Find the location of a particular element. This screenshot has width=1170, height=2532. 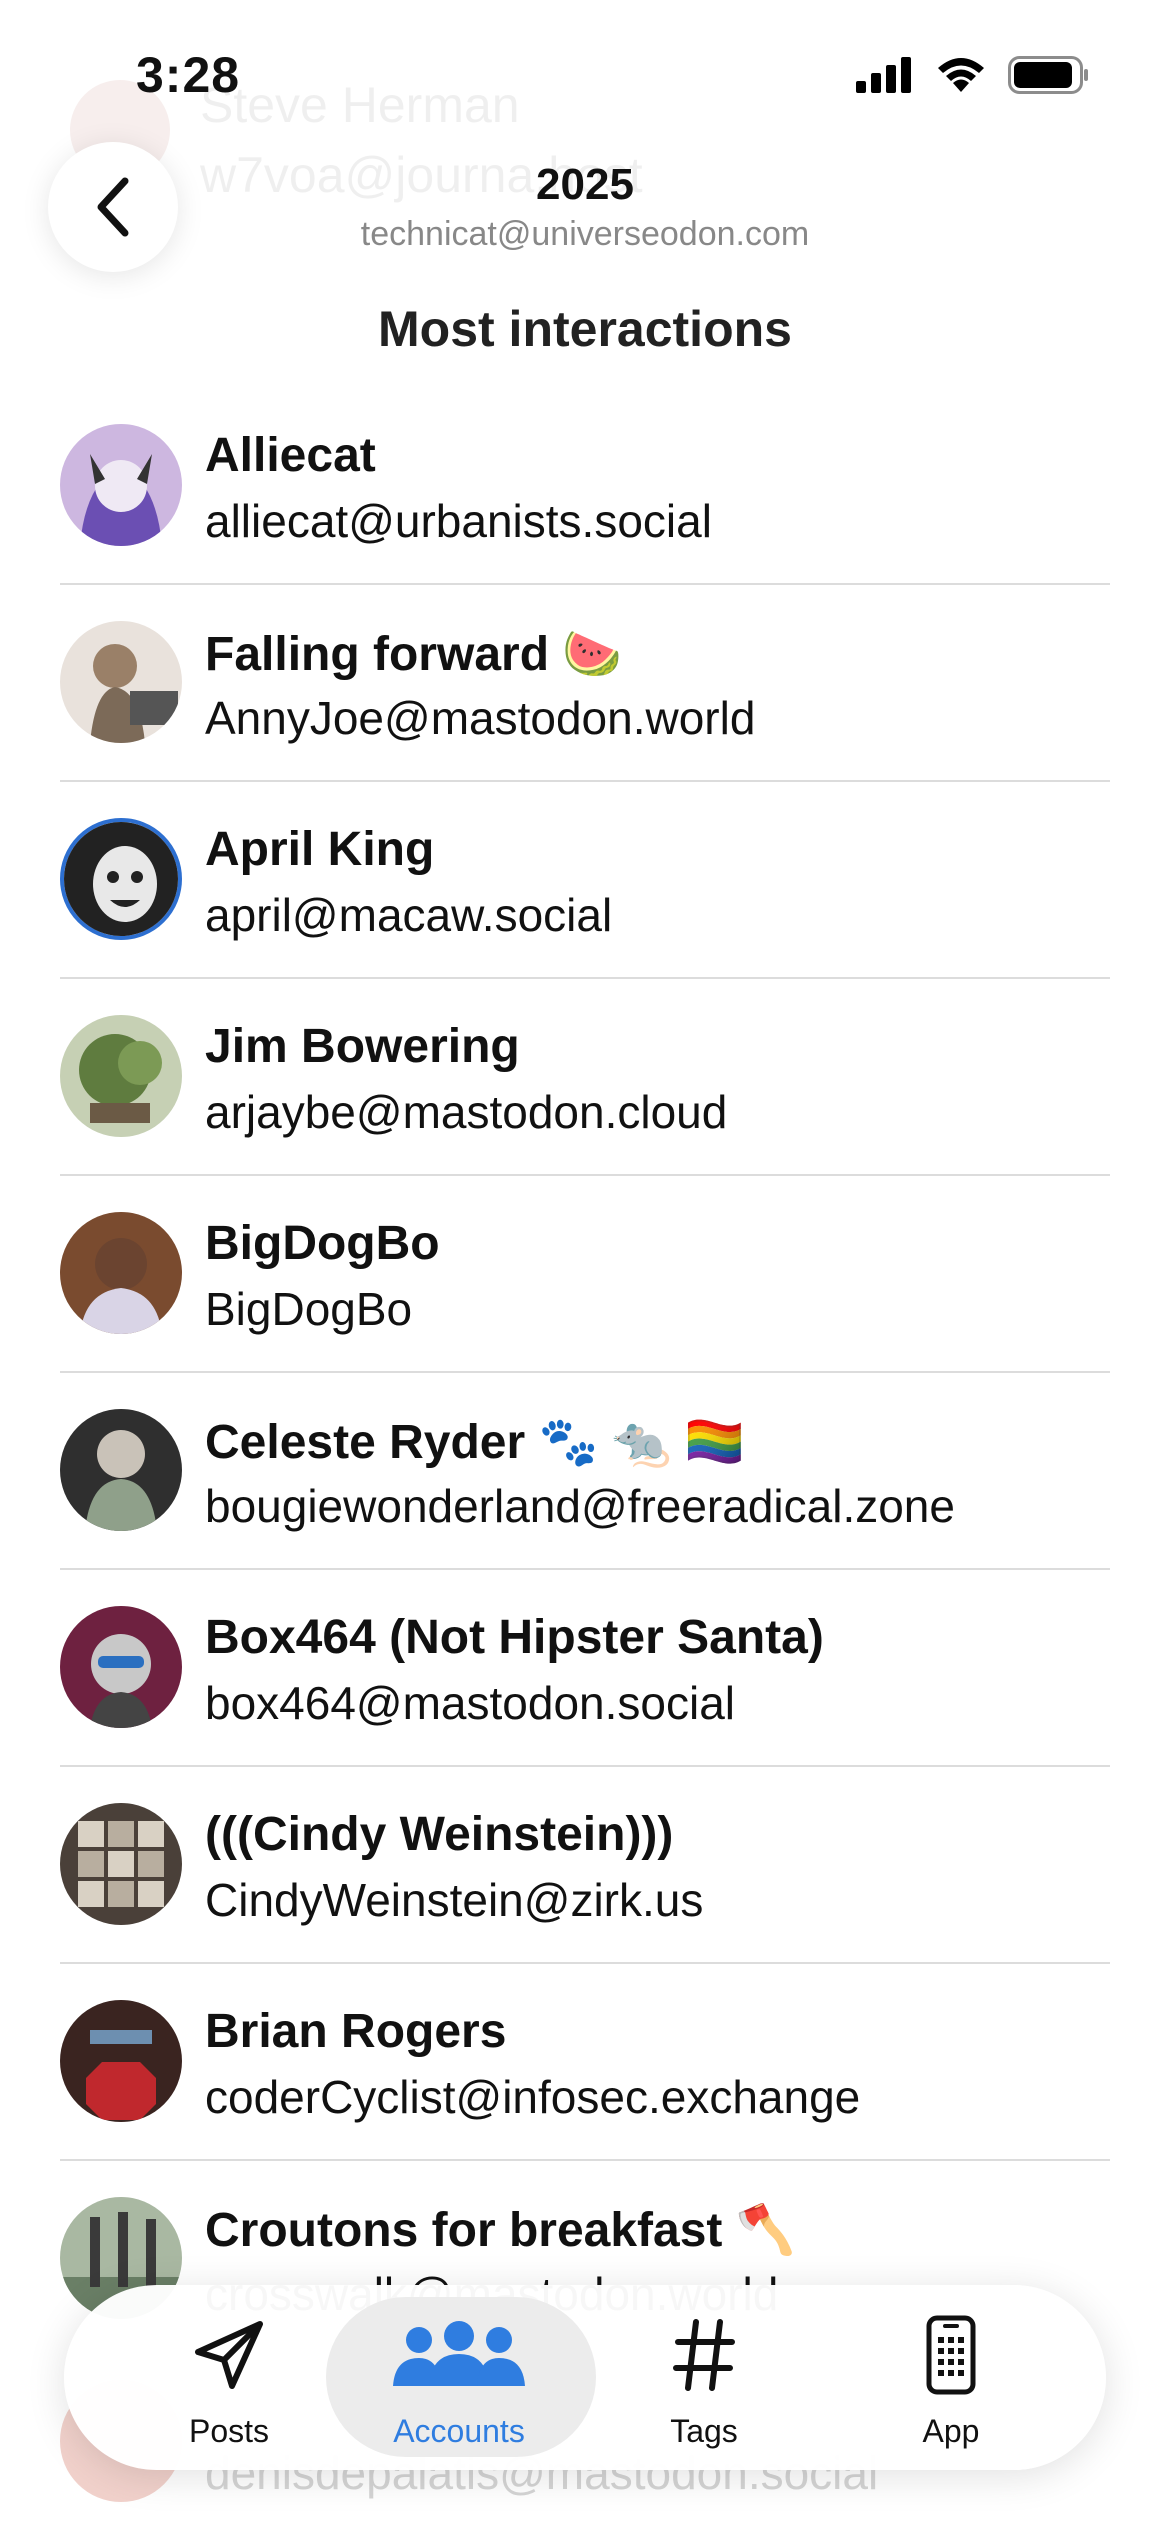

section-title: Most interactions is located at coordinates (585, 329).